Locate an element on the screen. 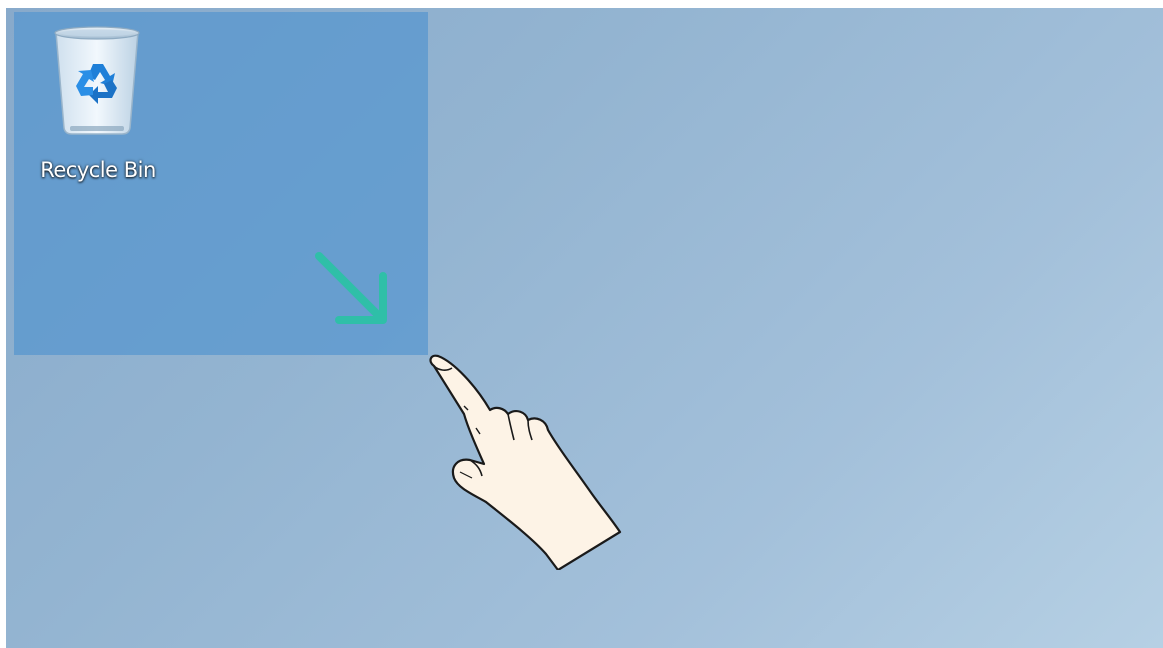 This screenshot has width=1163, height=648. recycle-bin-label: Recycle Bin is located at coordinates (98, 170).